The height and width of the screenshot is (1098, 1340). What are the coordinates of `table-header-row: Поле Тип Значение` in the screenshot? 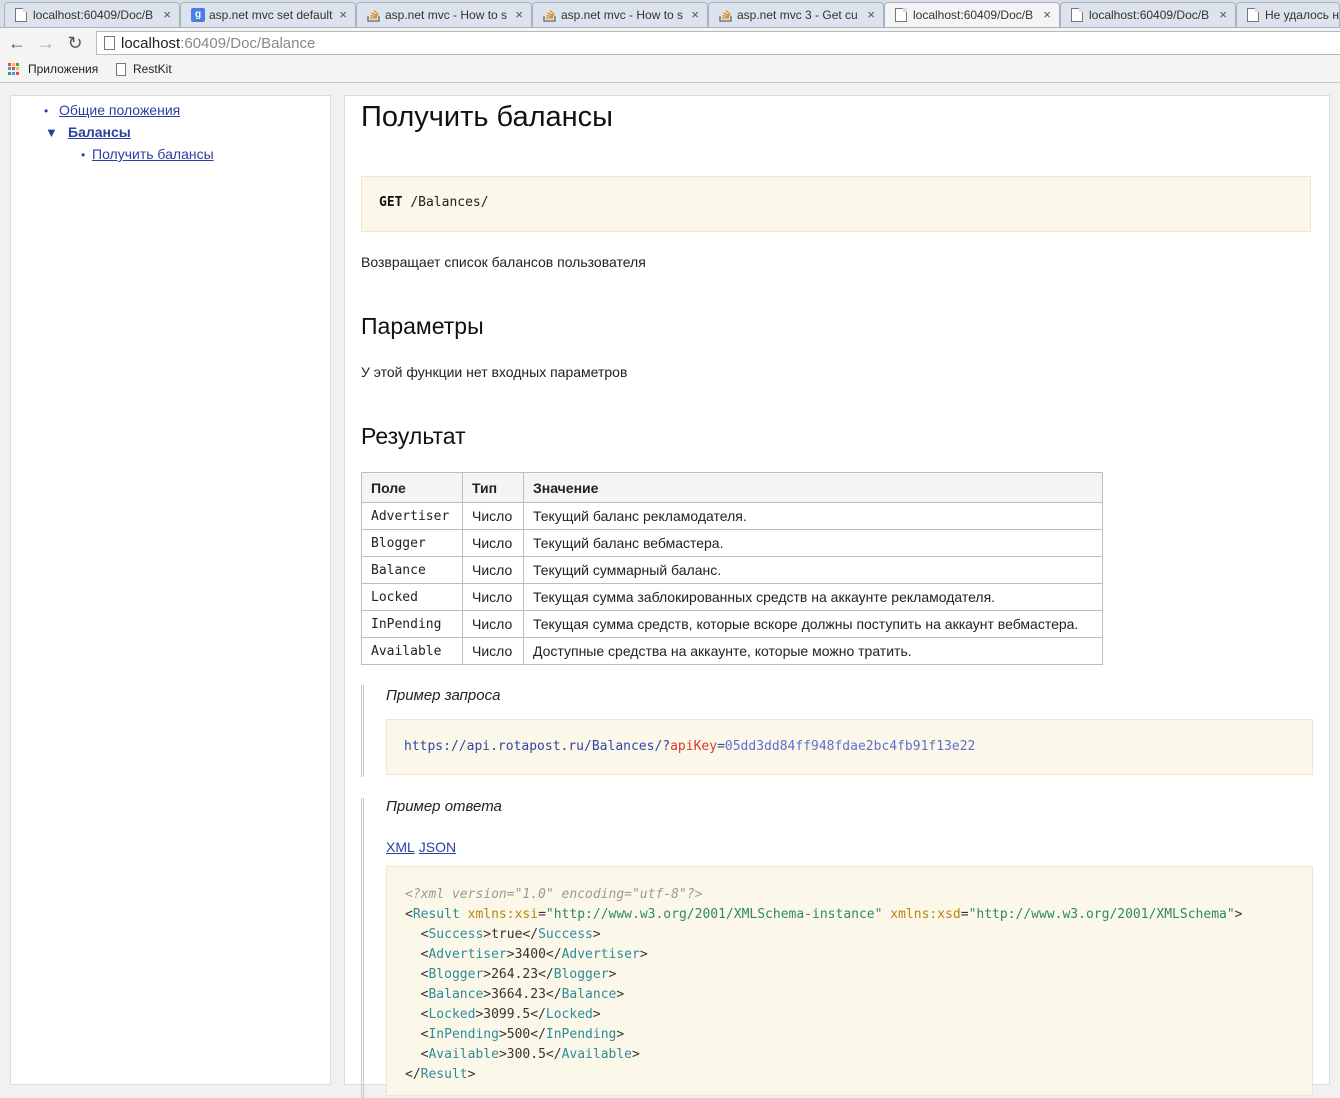 It's located at (732, 487).